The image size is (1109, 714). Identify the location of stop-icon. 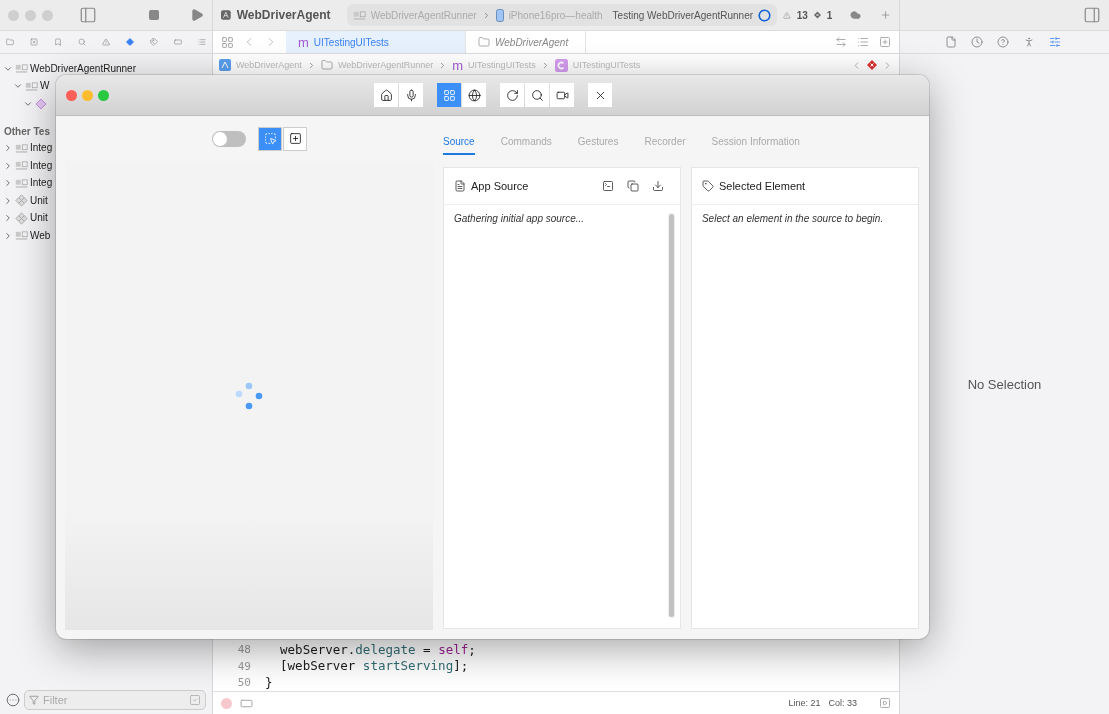
(154, 15).